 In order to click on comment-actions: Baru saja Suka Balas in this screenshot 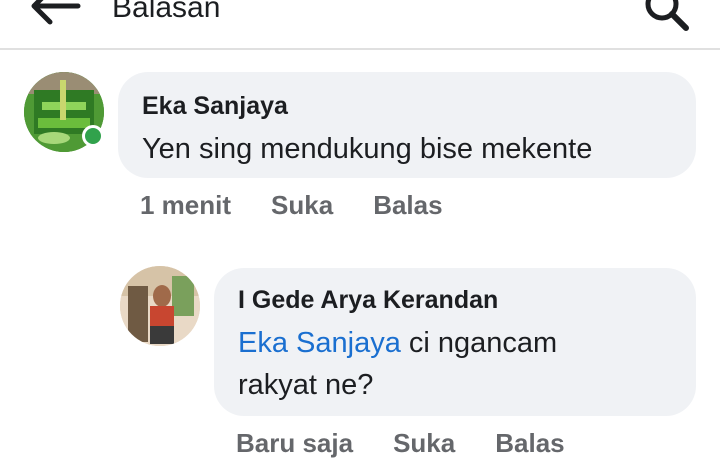, I will do `click(420, 443)`.